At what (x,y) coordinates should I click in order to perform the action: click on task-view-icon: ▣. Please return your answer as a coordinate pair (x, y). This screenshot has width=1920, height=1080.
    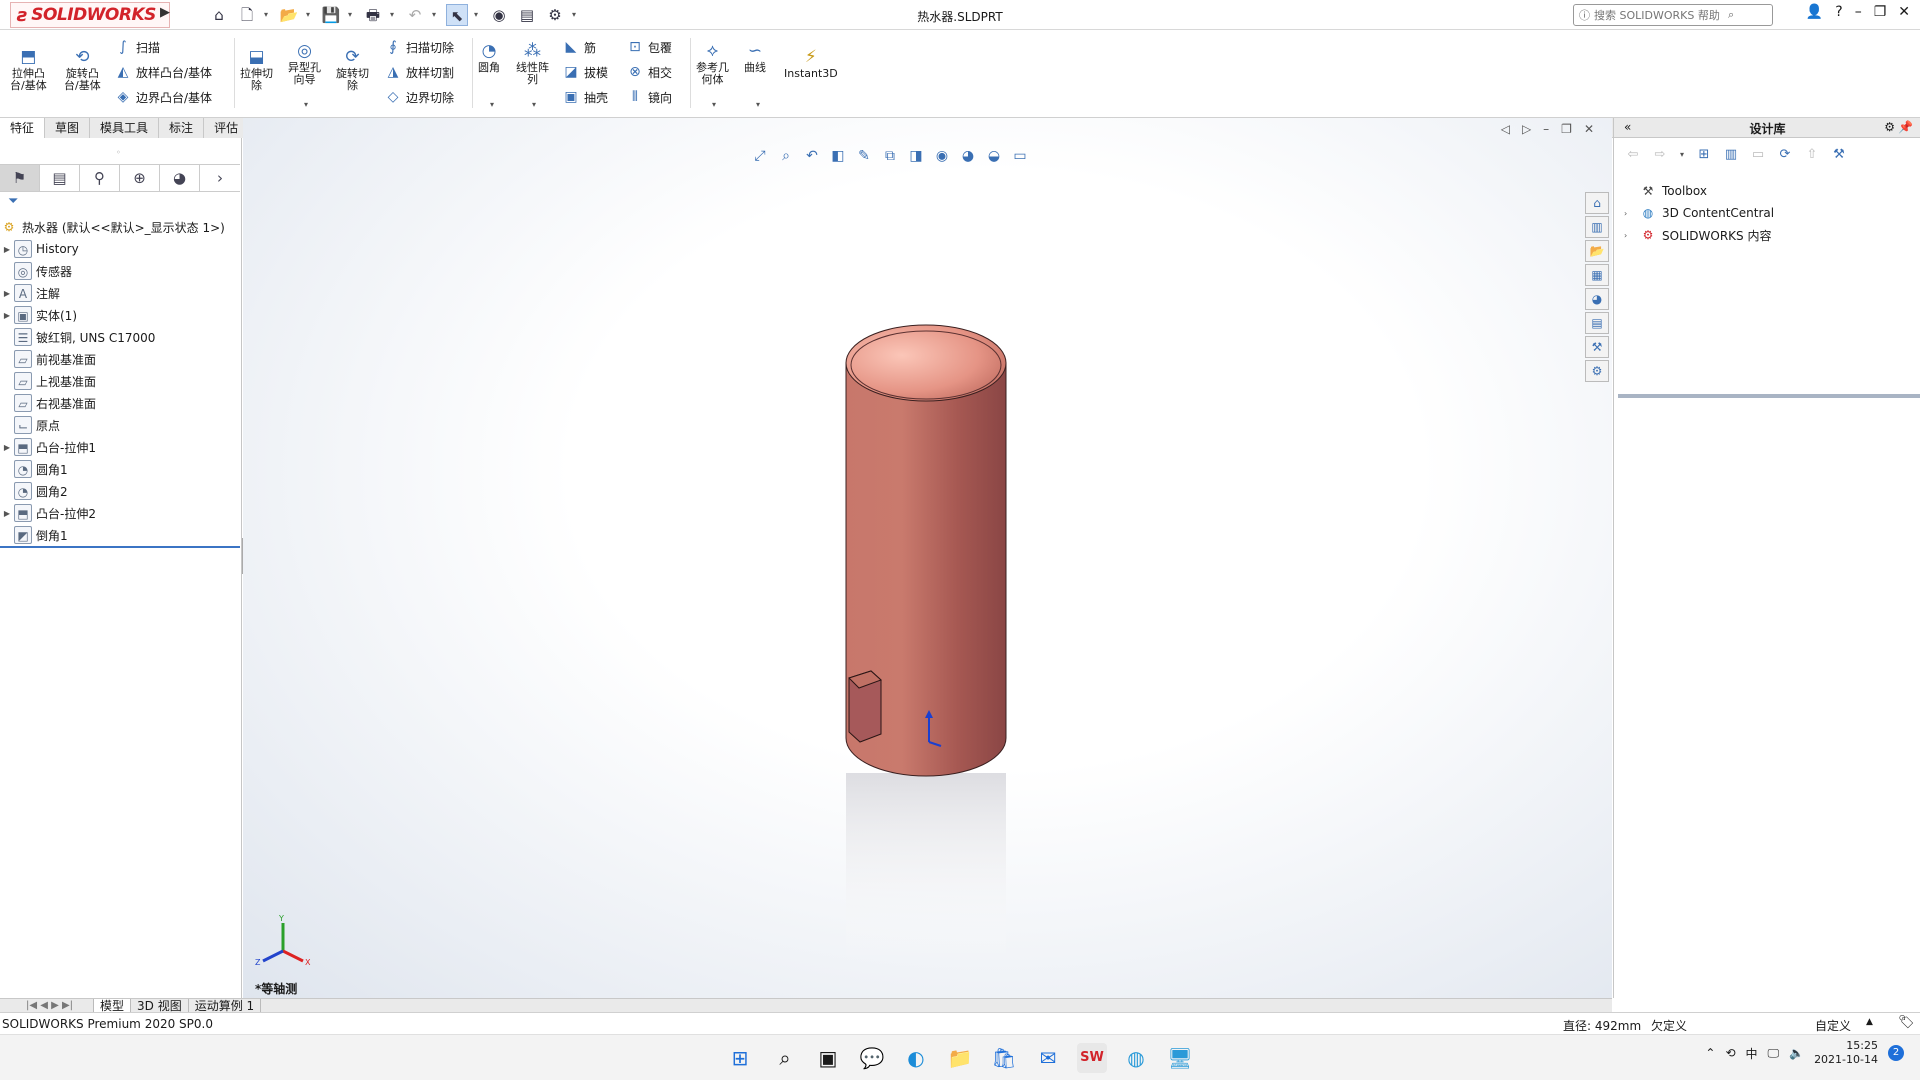
    Looking at the image, I should click on (828, 1058).